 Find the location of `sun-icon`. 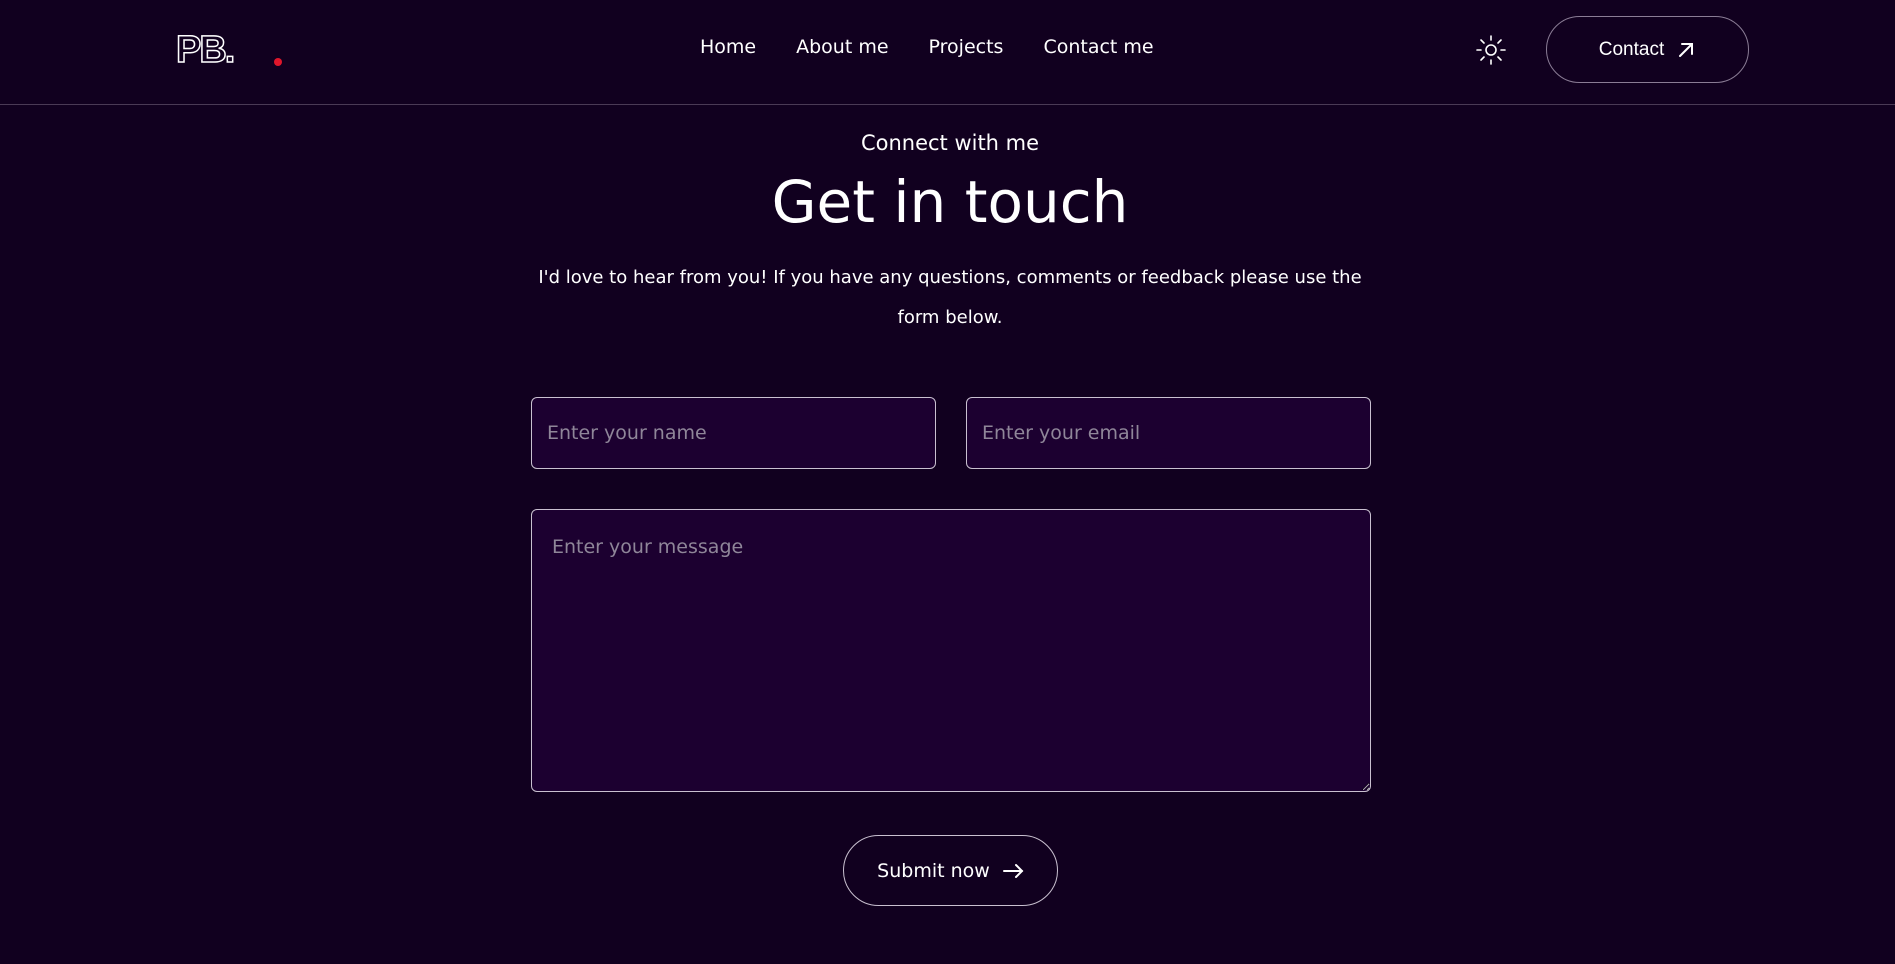

sun-icon is located at coordinates (1491, 50).